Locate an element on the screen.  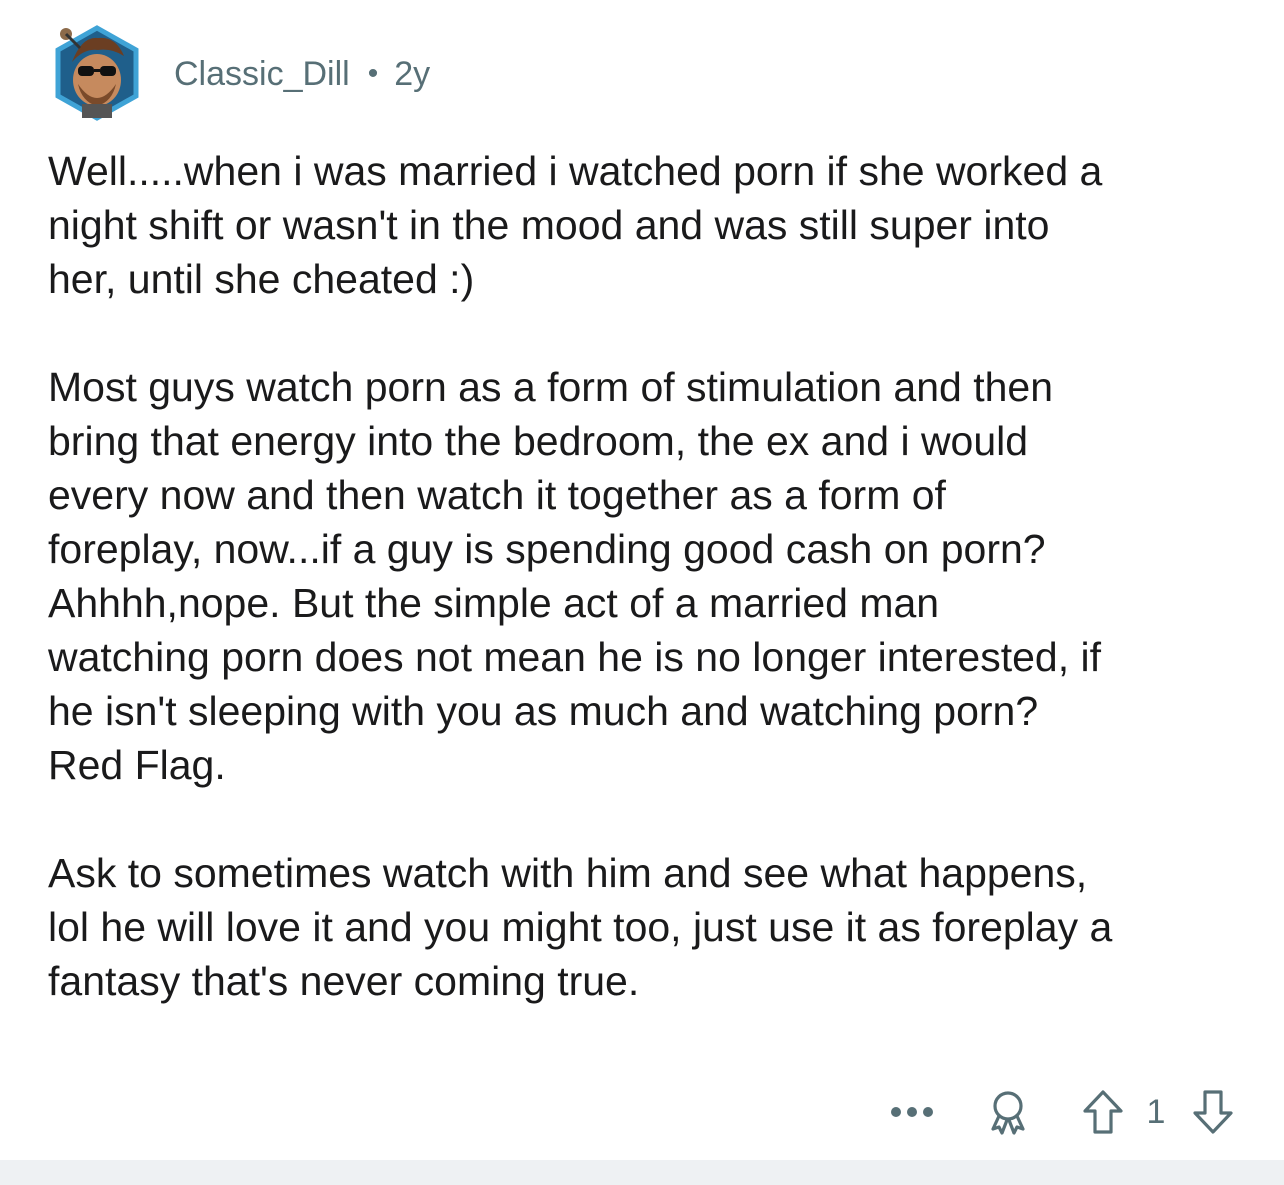
downvote-arrow-icon is located at coordinates (1213, 1112).